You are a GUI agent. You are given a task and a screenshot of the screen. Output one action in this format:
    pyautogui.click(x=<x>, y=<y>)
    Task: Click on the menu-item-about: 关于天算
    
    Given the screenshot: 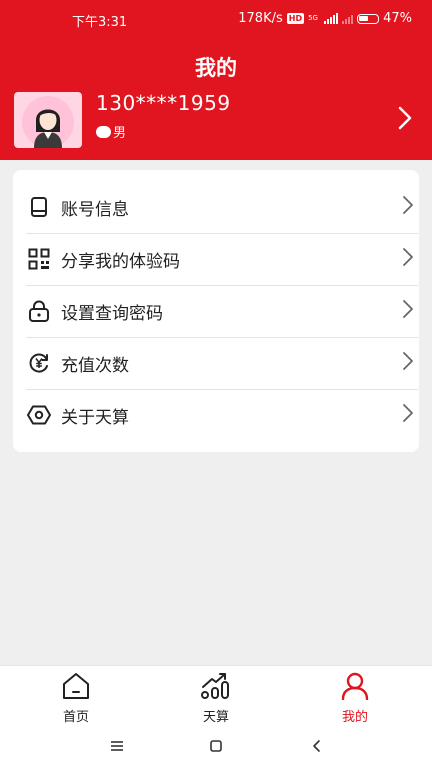 What is the action you would take?
    pyautogui.click(x=222, y=415)
    